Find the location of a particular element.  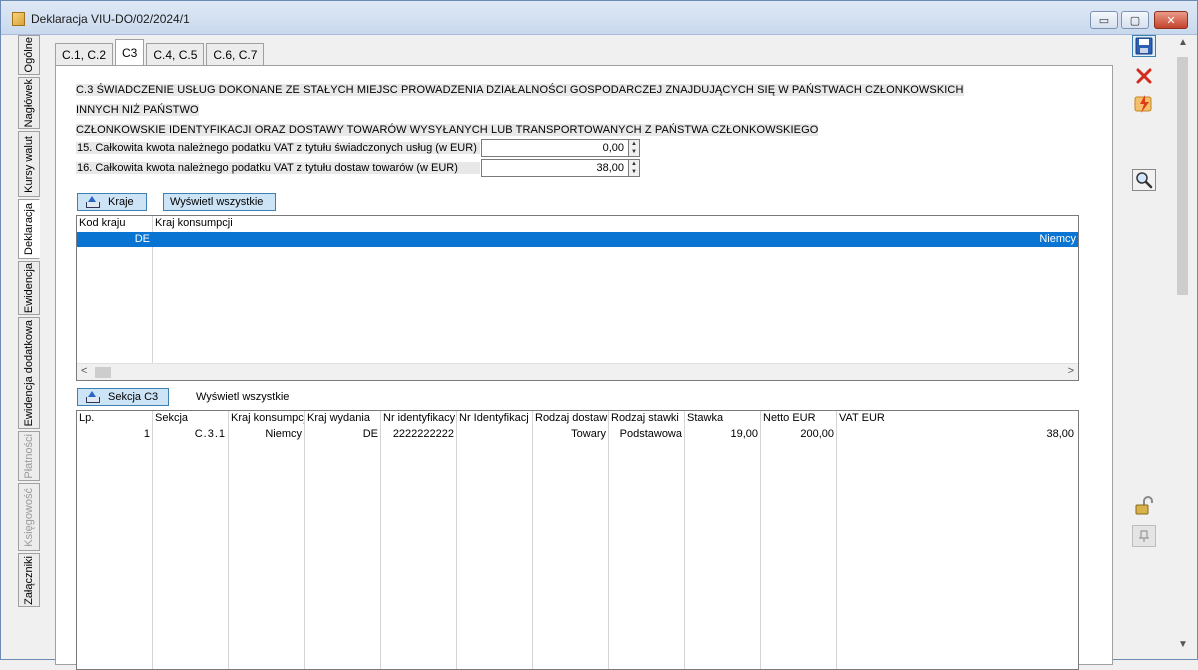

column-header: VAT EUR is located at coordinates (956, 418).